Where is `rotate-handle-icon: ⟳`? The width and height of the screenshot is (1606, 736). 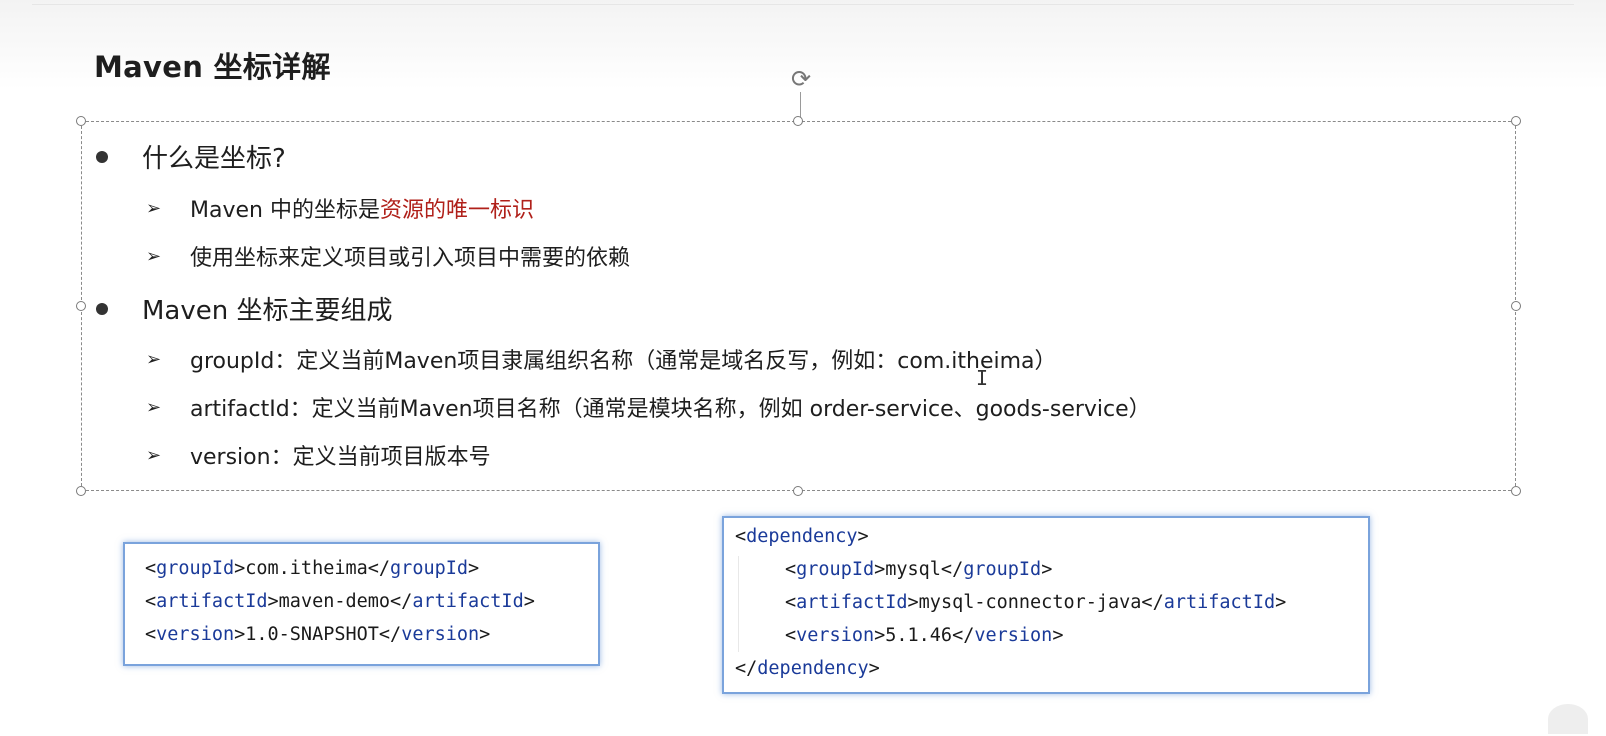
rotate-handle-icon: ⟳ is located at coordinates (801, 79).